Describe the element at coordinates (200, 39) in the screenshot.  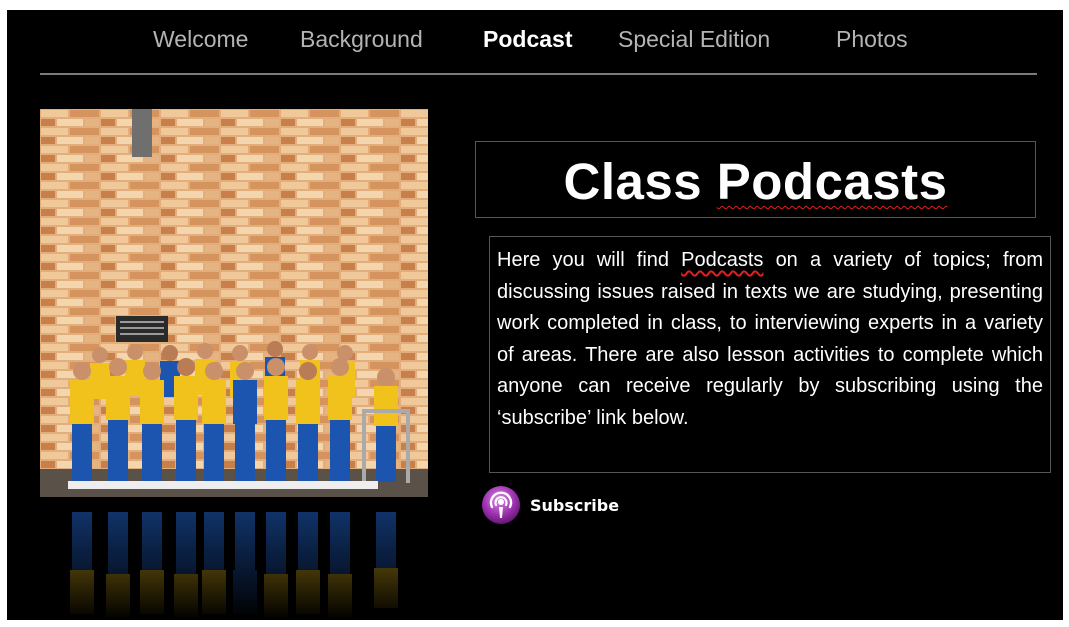
I see `nav-welcome: Welcome` at that location.